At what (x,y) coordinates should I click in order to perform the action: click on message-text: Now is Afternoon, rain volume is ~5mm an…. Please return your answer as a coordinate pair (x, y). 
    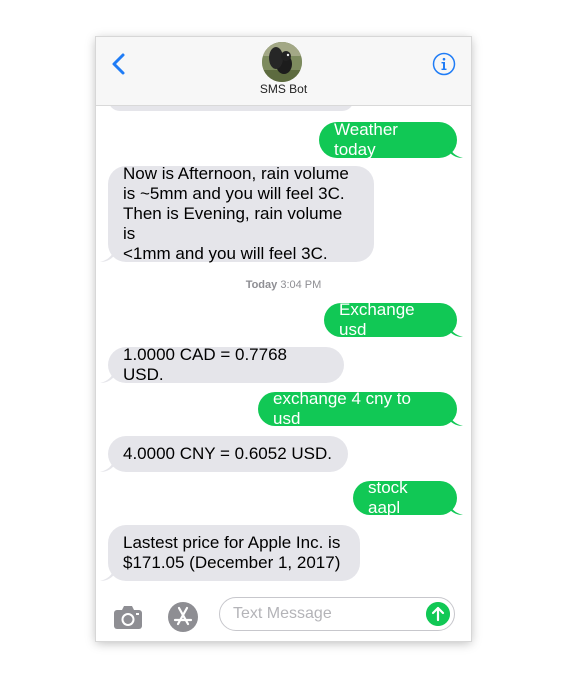
    Looking at the image, I should click on (236, 213).